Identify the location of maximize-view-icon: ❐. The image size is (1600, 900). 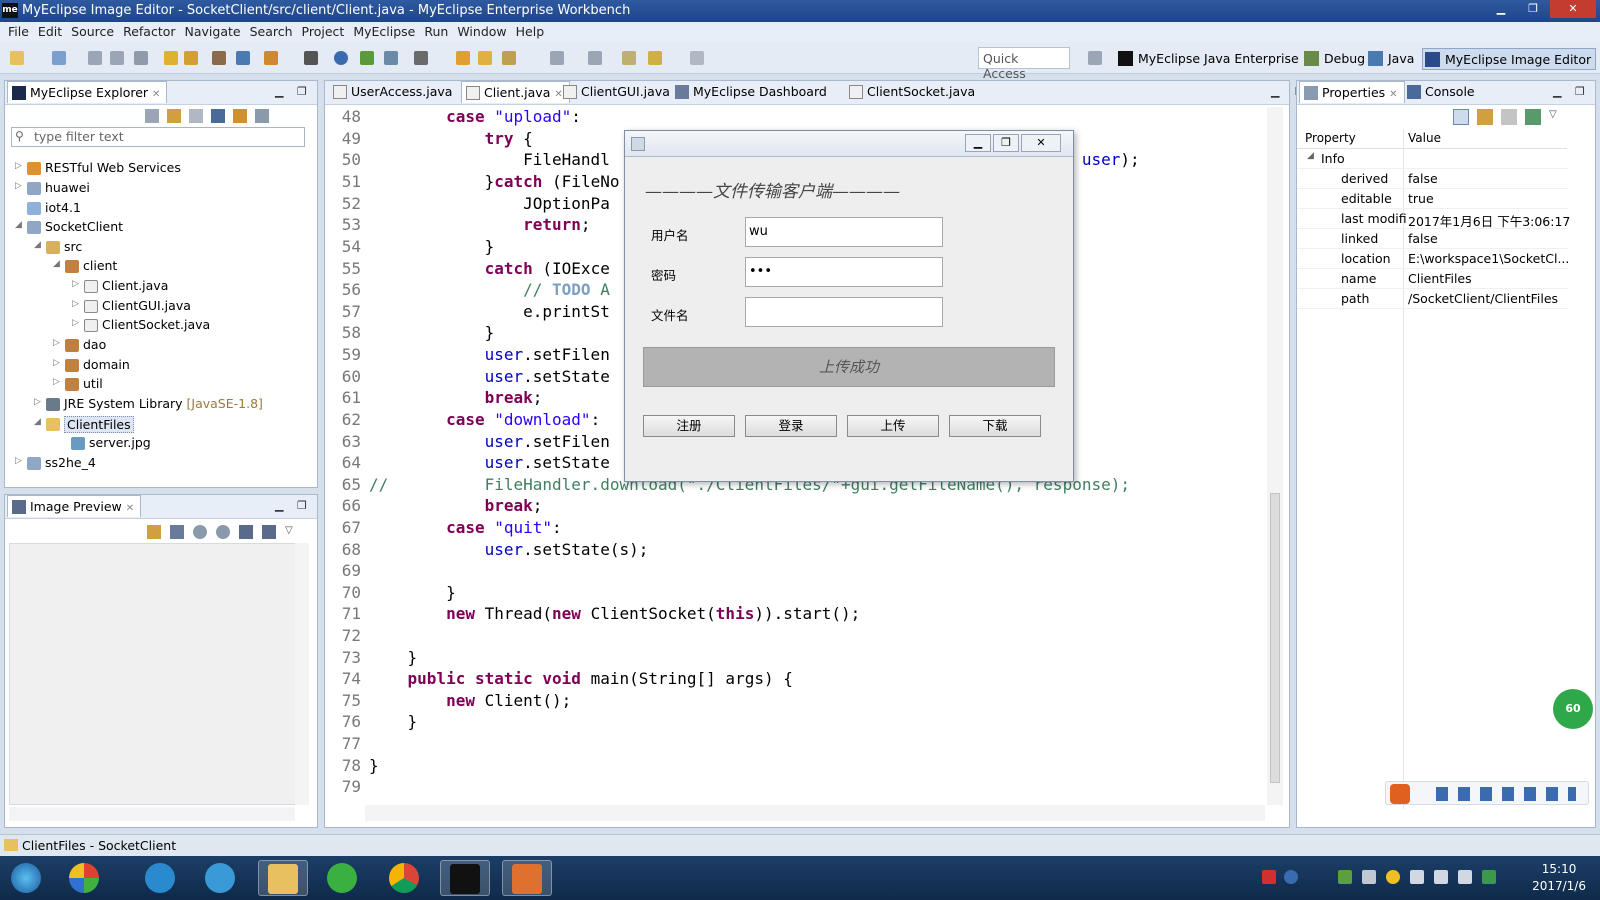
(302, 505).